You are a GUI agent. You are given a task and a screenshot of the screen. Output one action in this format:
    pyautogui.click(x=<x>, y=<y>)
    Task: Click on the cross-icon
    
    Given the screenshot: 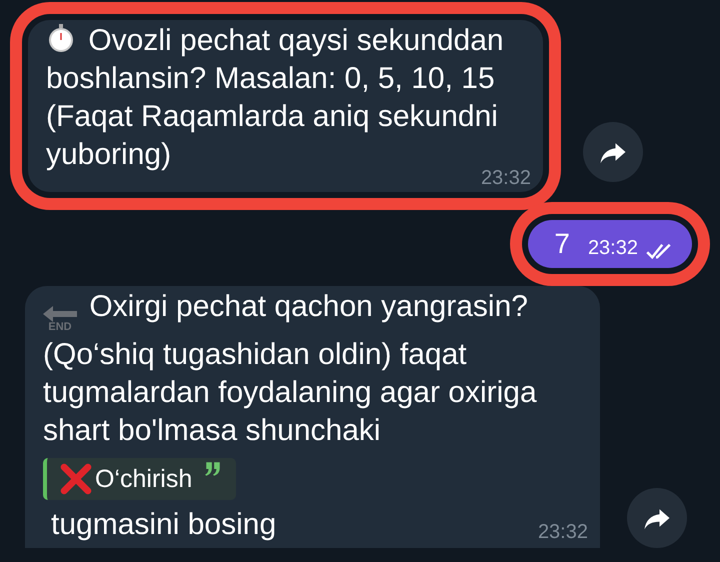 What is the action you would take?
    pyautogui.click(x=76, y=479)
    